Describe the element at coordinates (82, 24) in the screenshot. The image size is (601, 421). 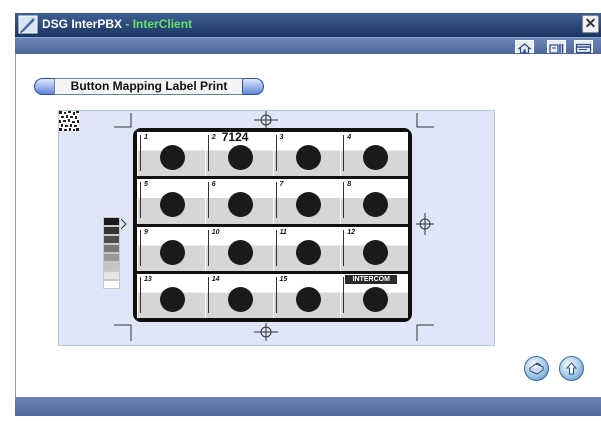
I see `window-title-main: DSG InterPBX` at that location.